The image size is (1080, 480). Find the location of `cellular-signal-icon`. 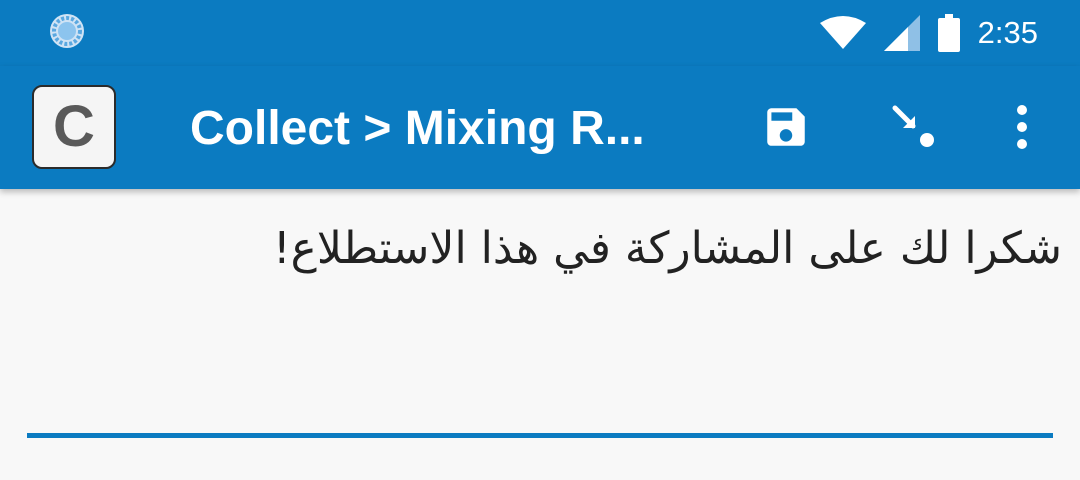

cellular-signal-icon is located at coordinates (901, 33).